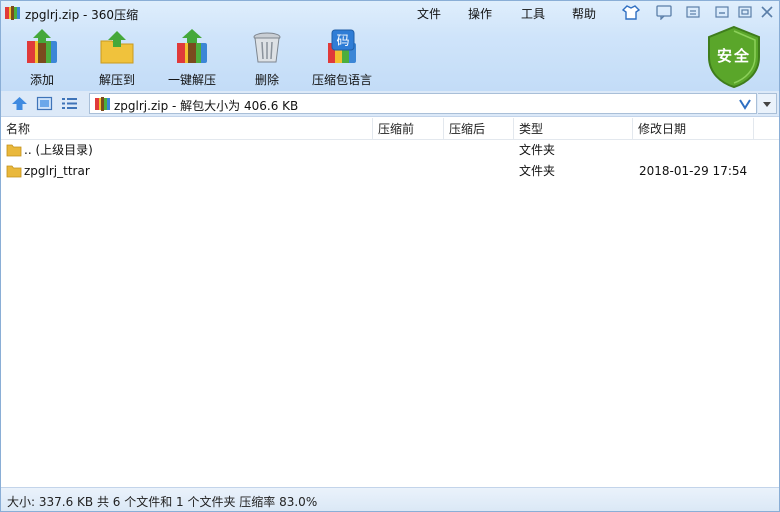  I want to click on minimize-icon, so click(722, 12).